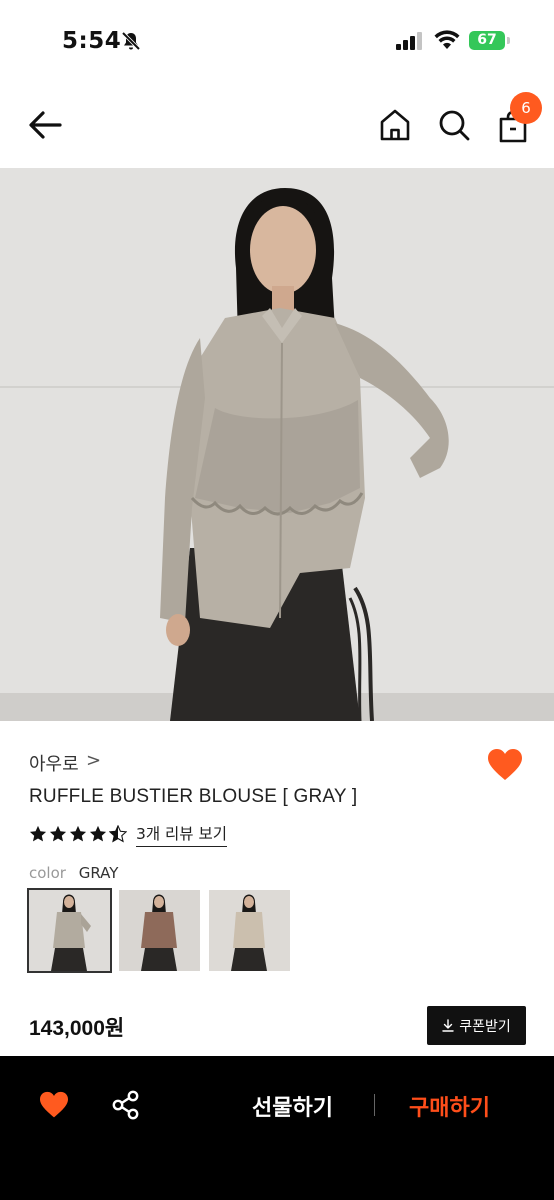 The image size is (554, 1200). I want to click on battery-tip, so click(508, 40).